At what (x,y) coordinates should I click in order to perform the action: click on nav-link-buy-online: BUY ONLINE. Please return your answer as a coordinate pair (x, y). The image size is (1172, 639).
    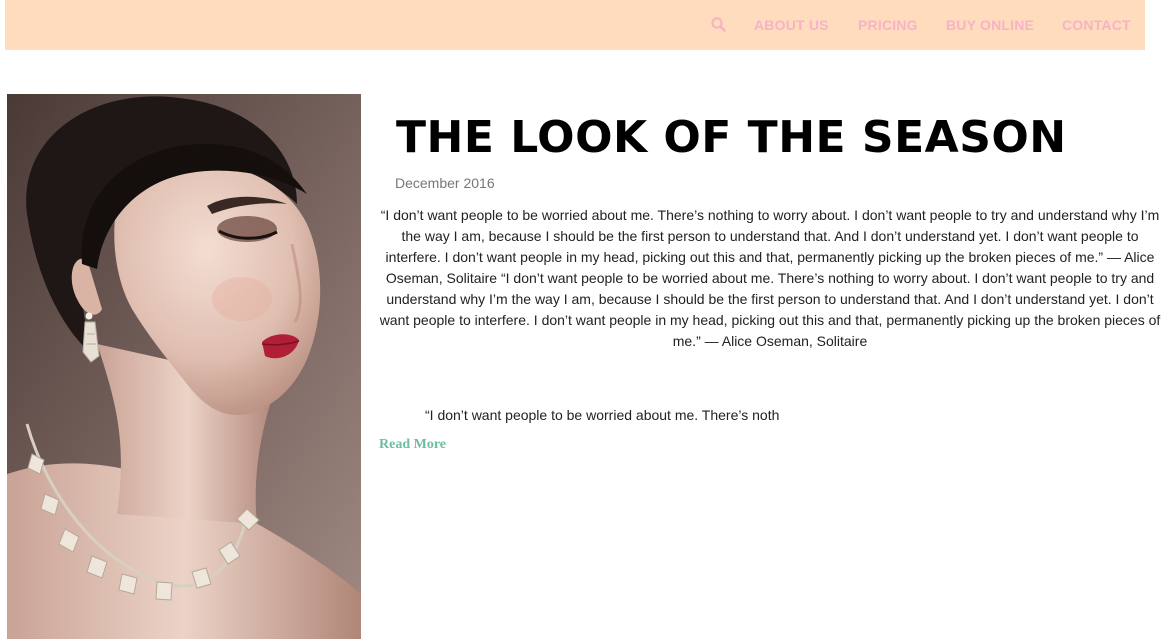
    Looking at the image, I should click on (990, 25).